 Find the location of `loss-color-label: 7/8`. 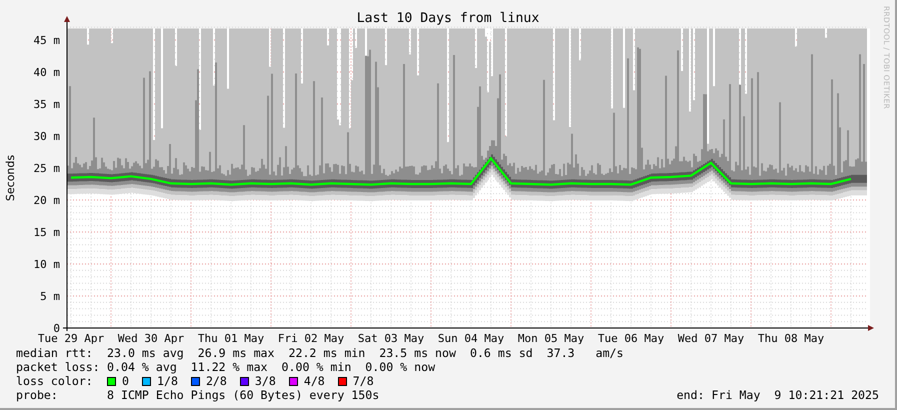

loss-color-label: 7/8 is located at coordinates (363, 381).